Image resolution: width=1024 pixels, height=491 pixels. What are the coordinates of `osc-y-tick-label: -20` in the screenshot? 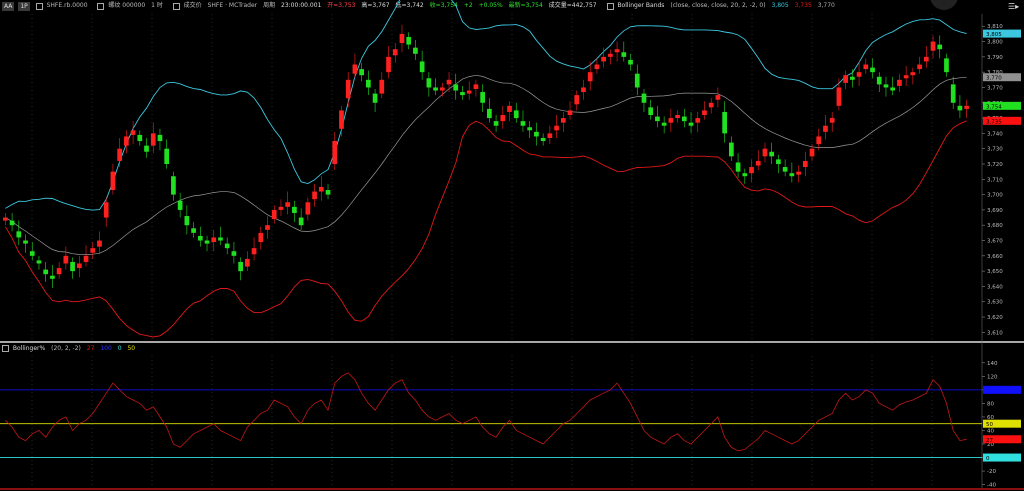 It's located at (991, 472).